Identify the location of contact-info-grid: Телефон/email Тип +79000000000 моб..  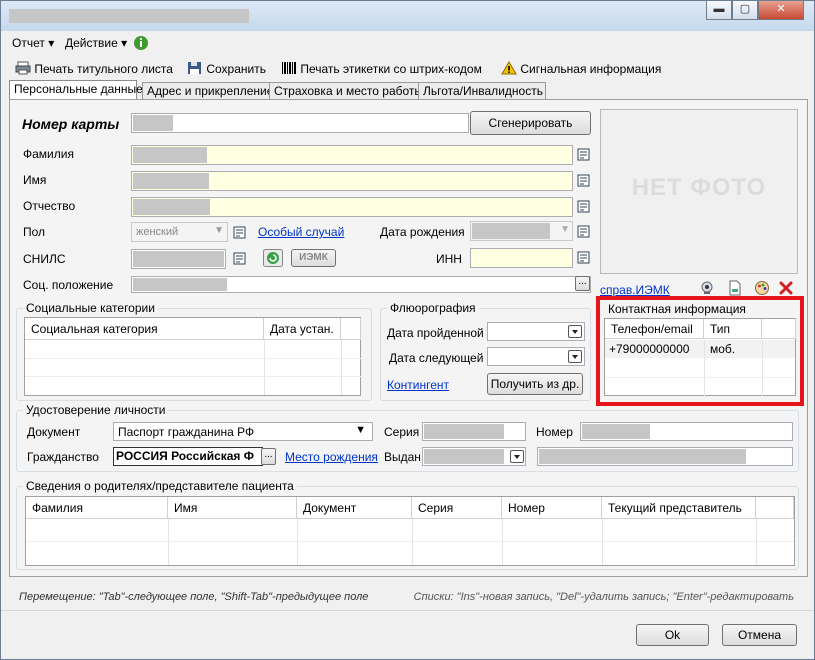
(700, 357).